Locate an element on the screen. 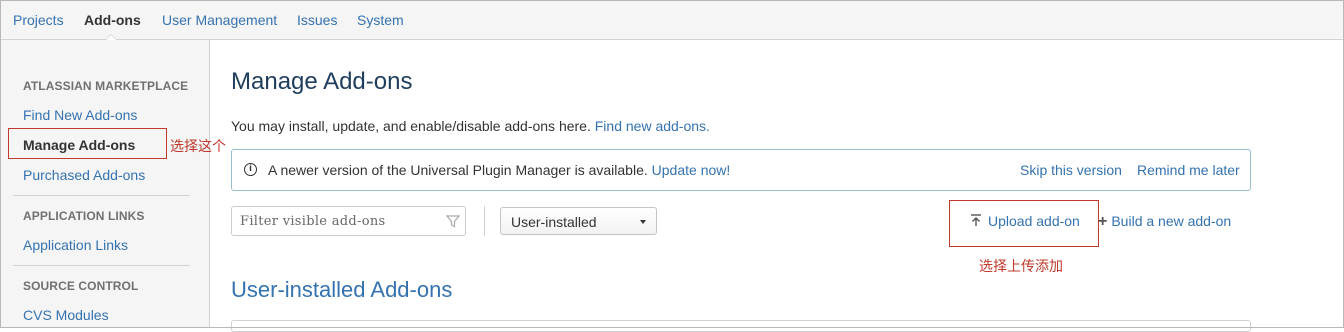 The width and height of the screenshot is (1344, 332). section-title-user-installed: User-installed Add-ons is located at coordinates (342, 289).